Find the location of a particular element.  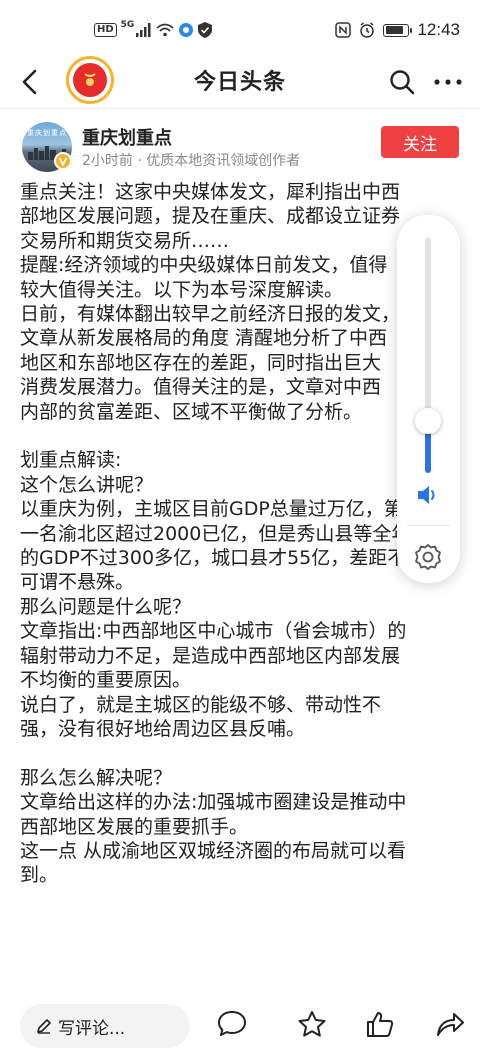

article-line: 那么问题是什么呢？ is located at coordinates (106, 606).